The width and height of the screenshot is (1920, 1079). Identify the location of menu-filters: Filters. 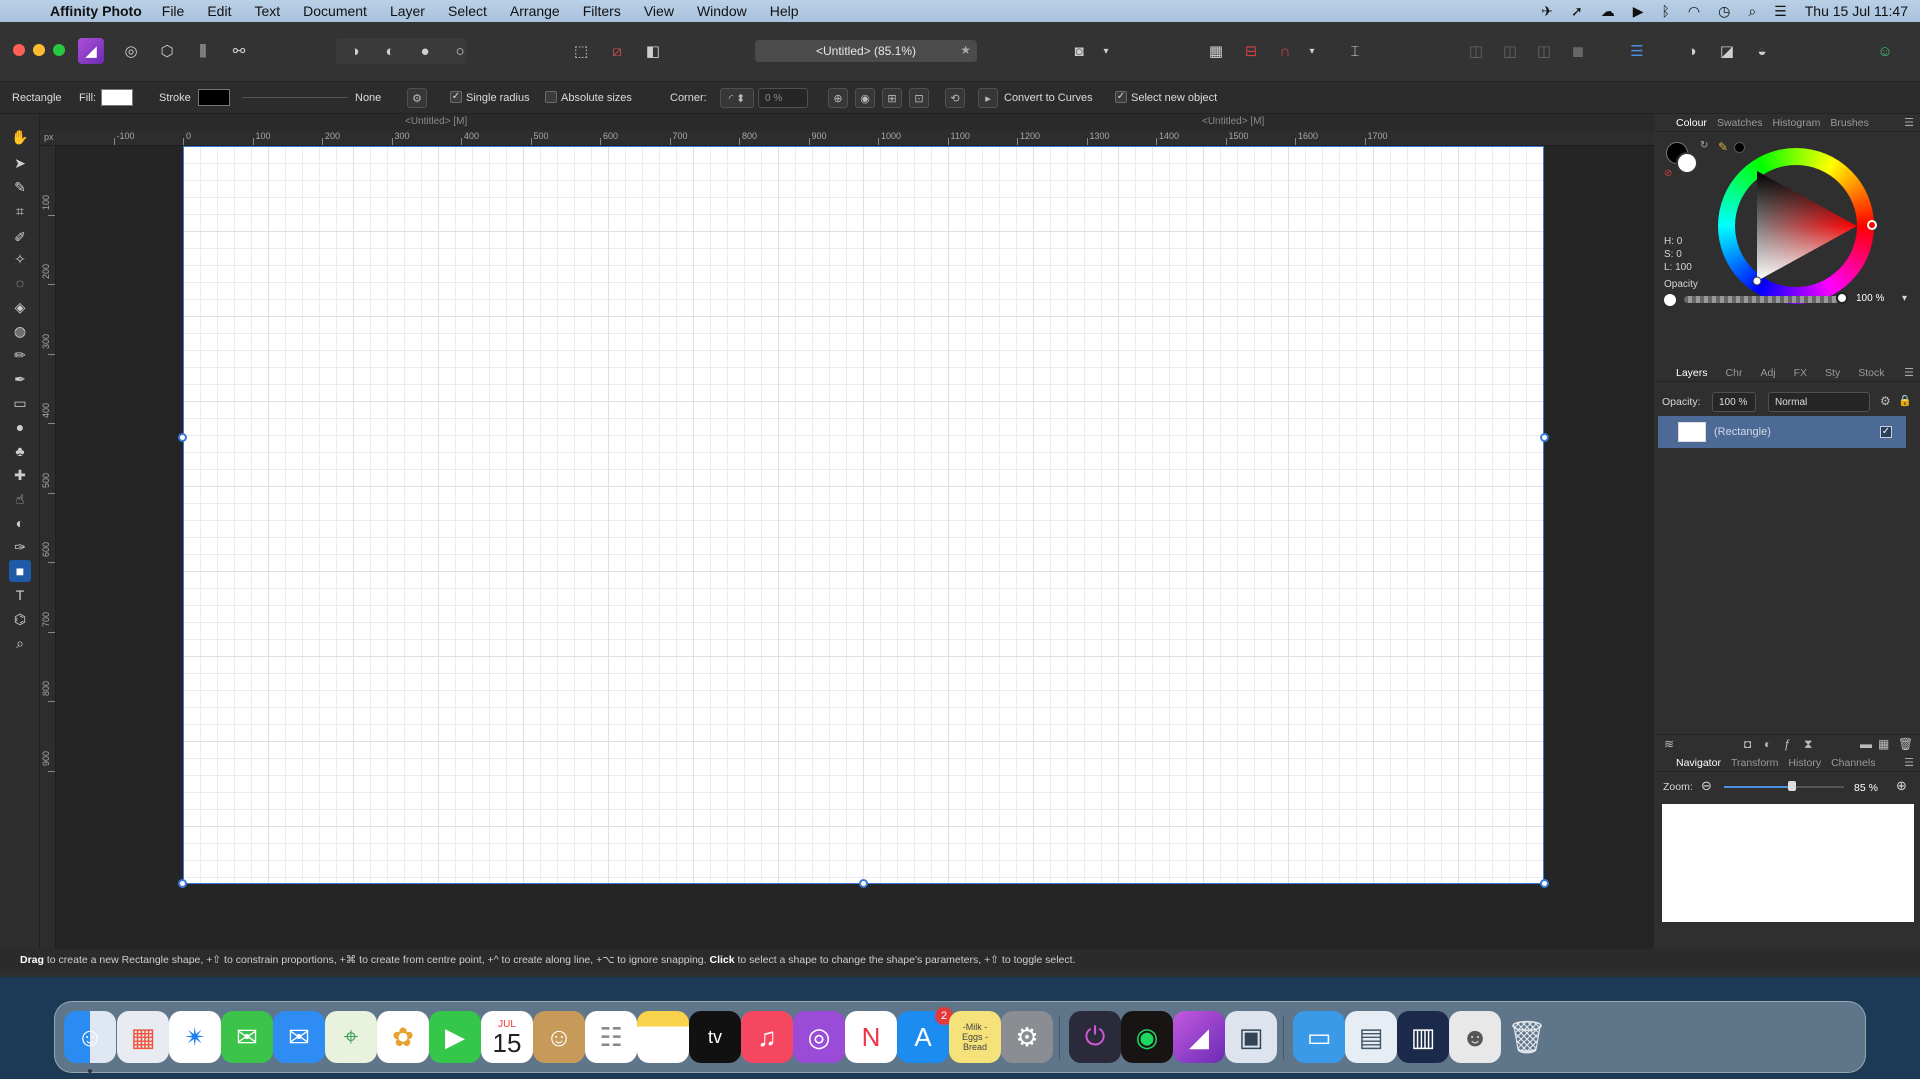
(602, 11).